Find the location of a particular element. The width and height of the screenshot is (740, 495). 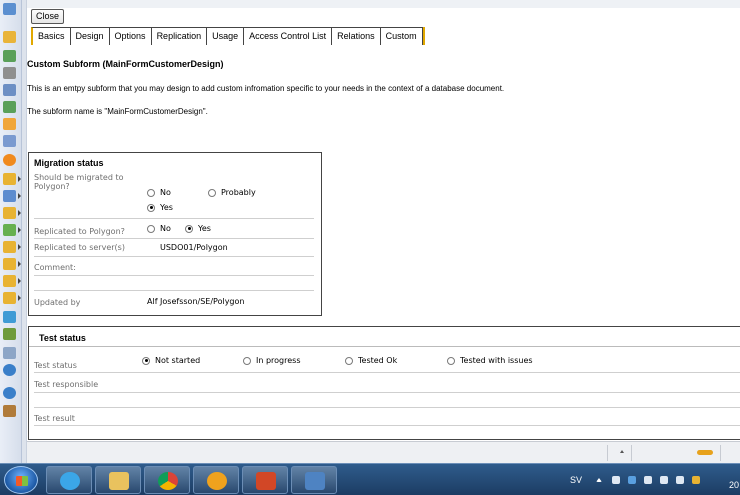

top-strip is located at coordinates (383, 4).